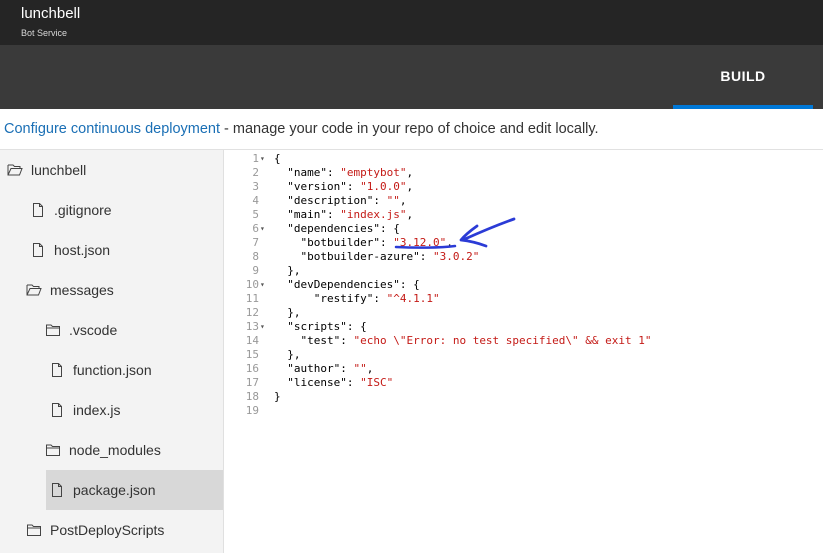 Image resolution: width=823 pixels, height=553 pixels. Describe the element at coordinates (524, 383) in the screenshot. I see `code-line: 17 "license": "ISC"` at that location.